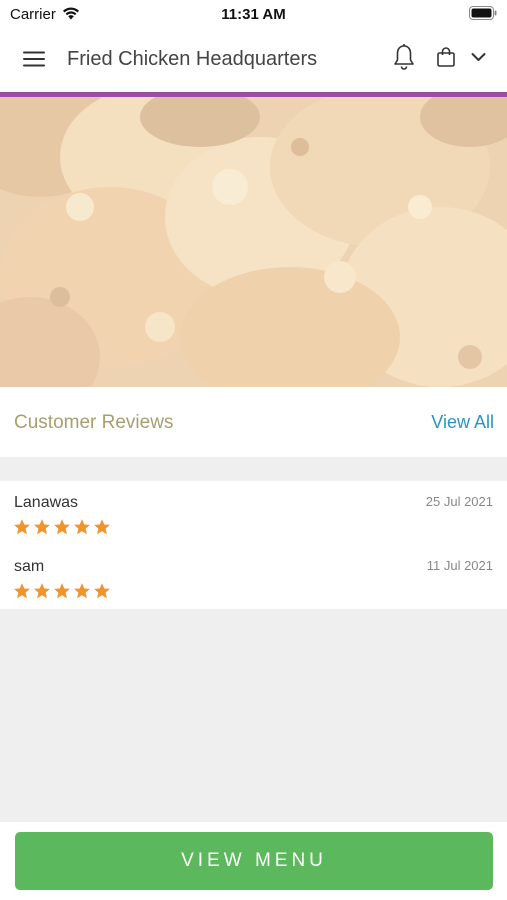  Describe the element at coordinates (253, 513) in the screenshot. I see `review-item: Lanawas 25 Jul 2021` at that location.